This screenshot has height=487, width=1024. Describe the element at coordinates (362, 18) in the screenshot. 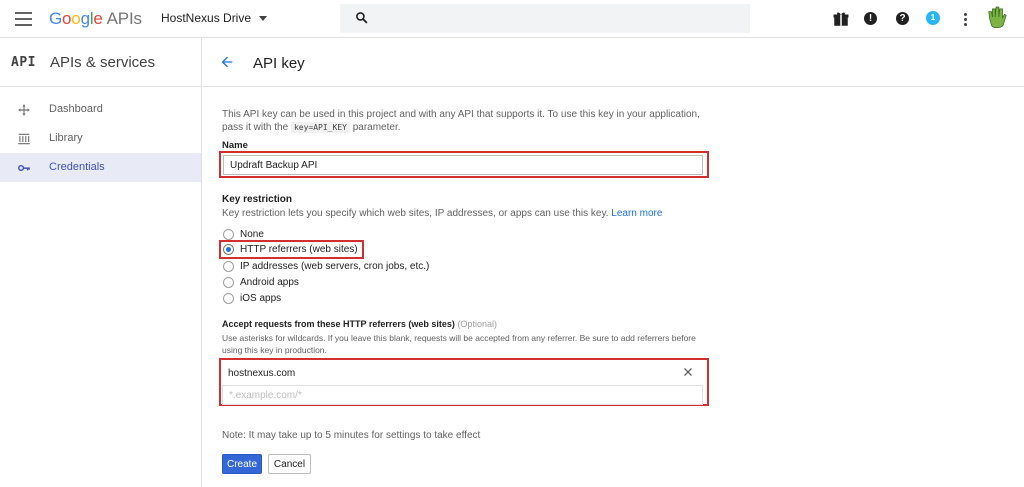

I see `search-icon` at that location.